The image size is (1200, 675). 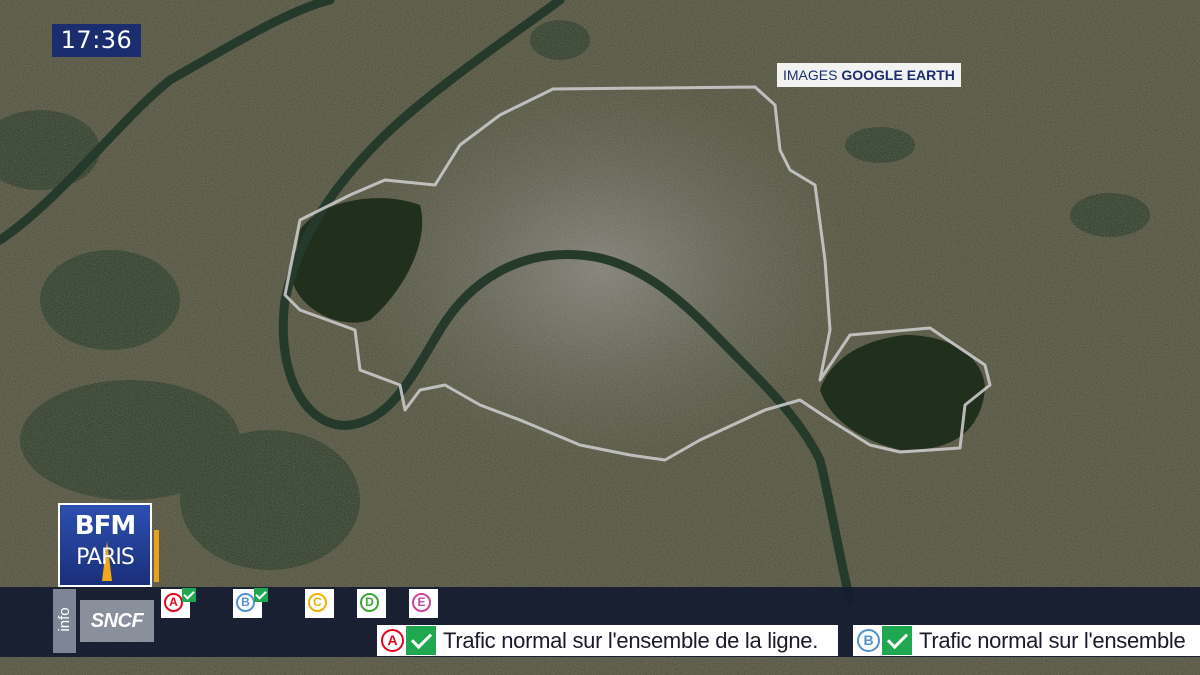 I want to click on logo-line-2: PARIS, so click(x=105, y=557).